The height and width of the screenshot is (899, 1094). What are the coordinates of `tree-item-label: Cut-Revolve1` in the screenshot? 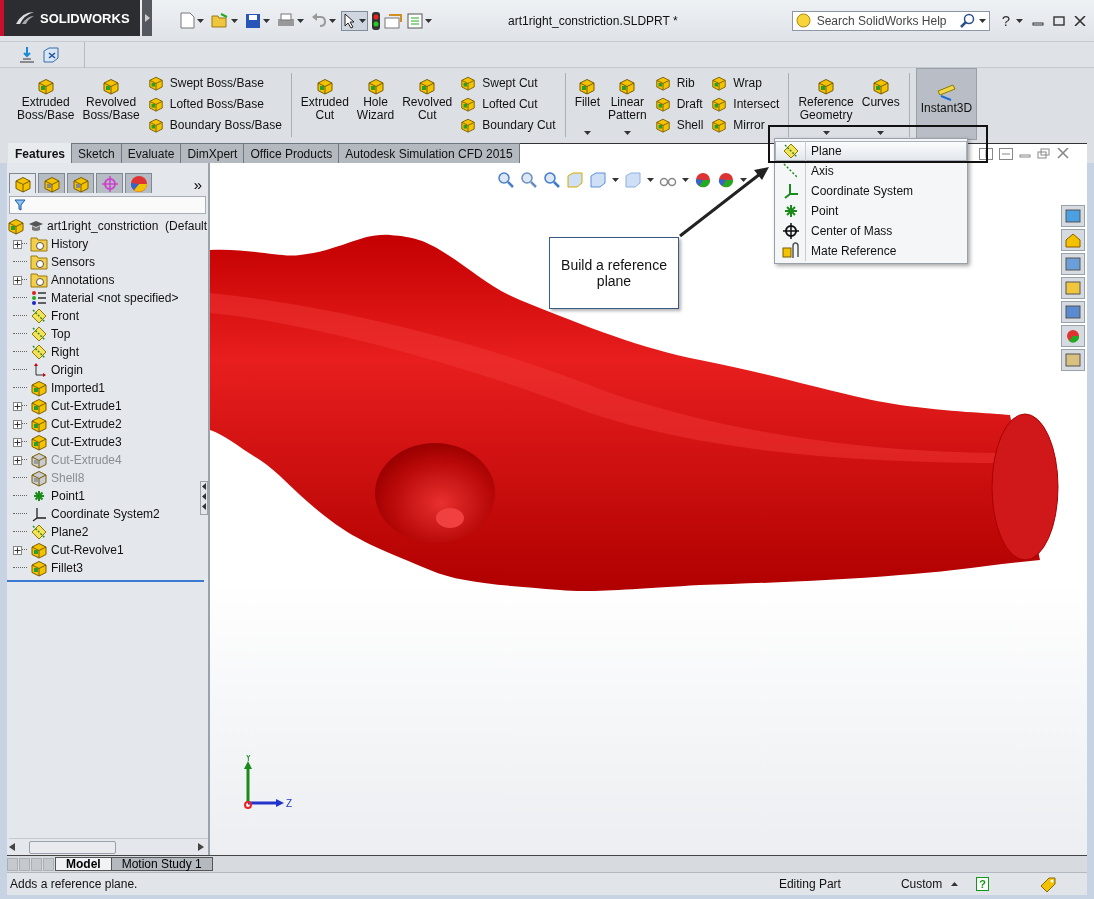 It's located at (87, 550).